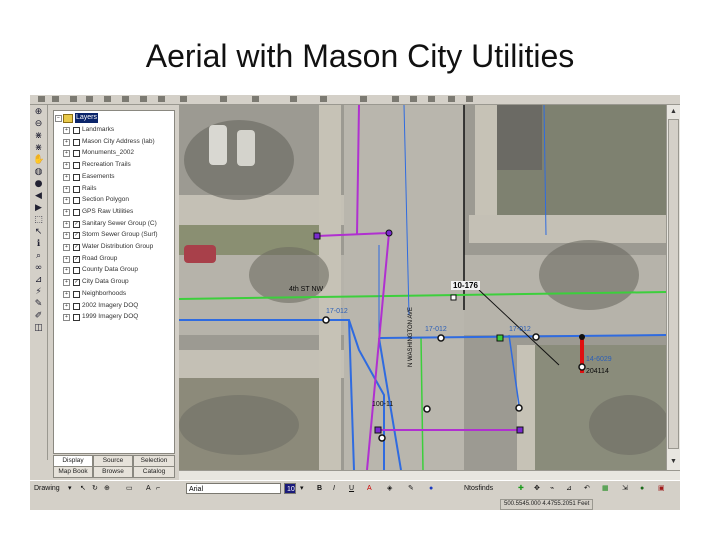  I want to click on vertical-scrollbar: ▲ ▼, so click(673, 287).